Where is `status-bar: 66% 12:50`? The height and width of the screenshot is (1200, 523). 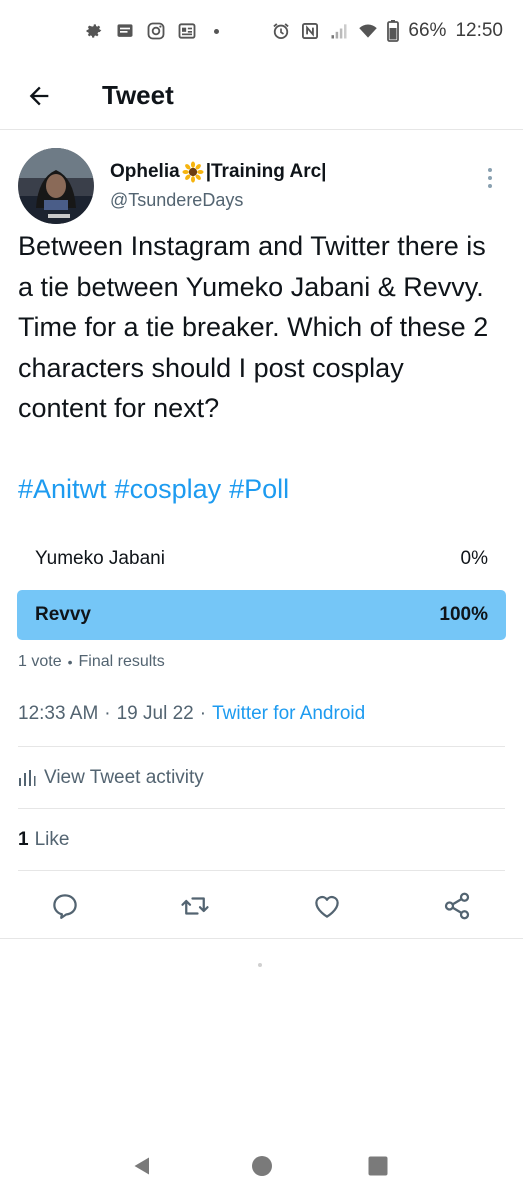 status-bar: 66% 12:50 is located at coordinates (261, 31).